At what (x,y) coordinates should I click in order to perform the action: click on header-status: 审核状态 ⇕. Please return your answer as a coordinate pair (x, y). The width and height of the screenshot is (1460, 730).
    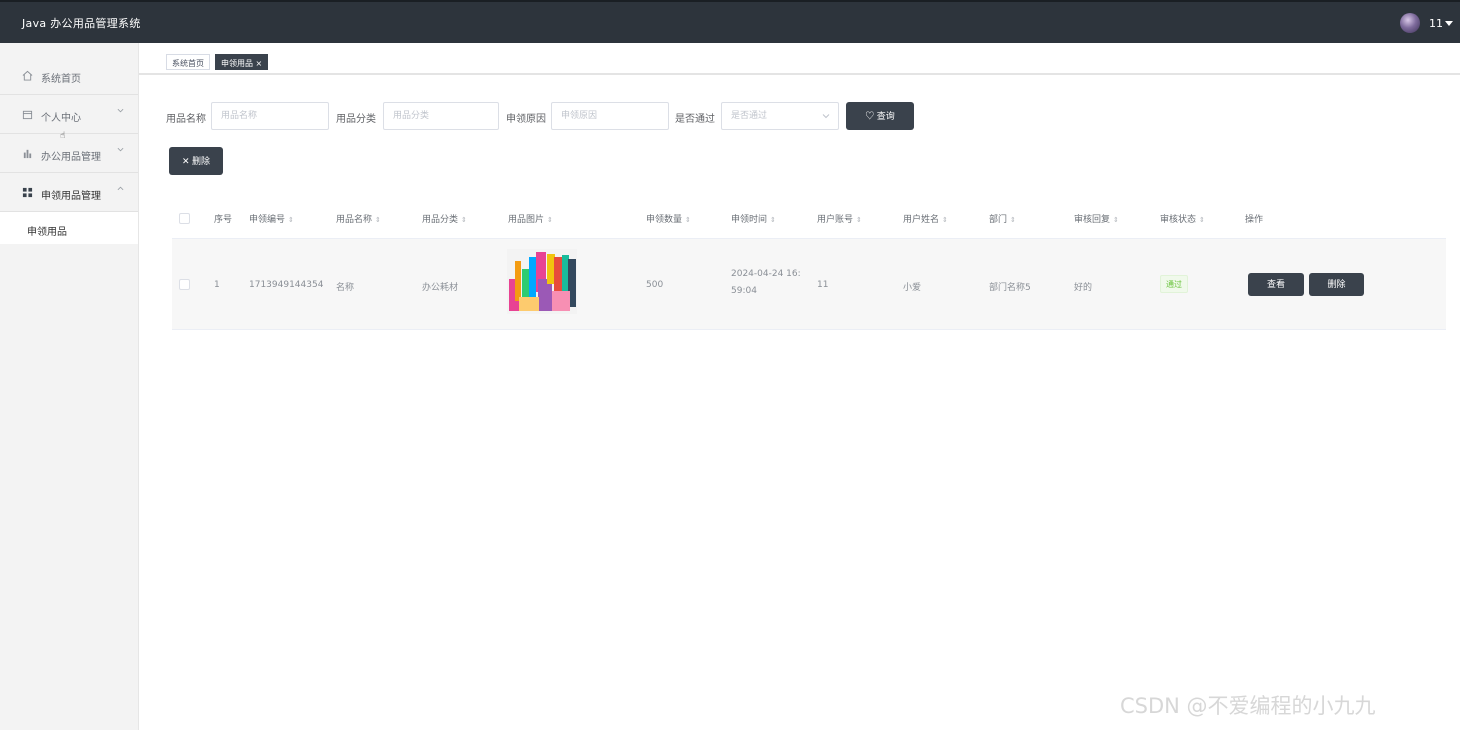
    Looking at the image, I should click on (1182, 218).